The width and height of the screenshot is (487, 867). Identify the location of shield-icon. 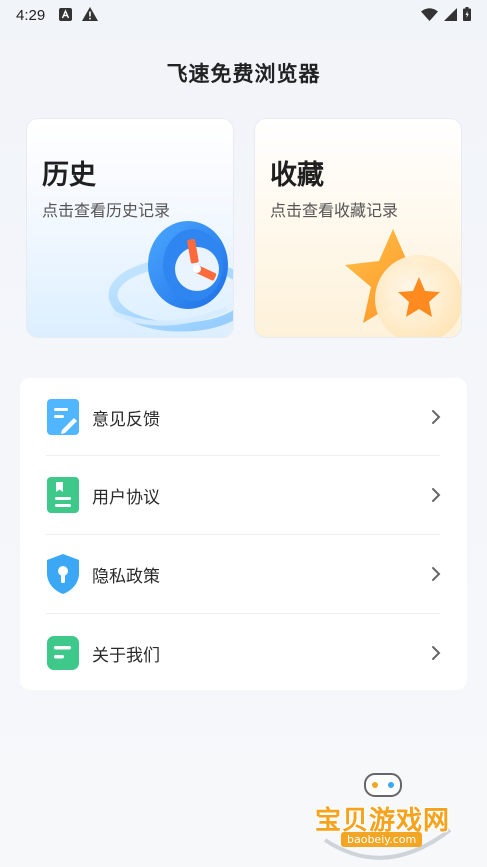
(63, 574).